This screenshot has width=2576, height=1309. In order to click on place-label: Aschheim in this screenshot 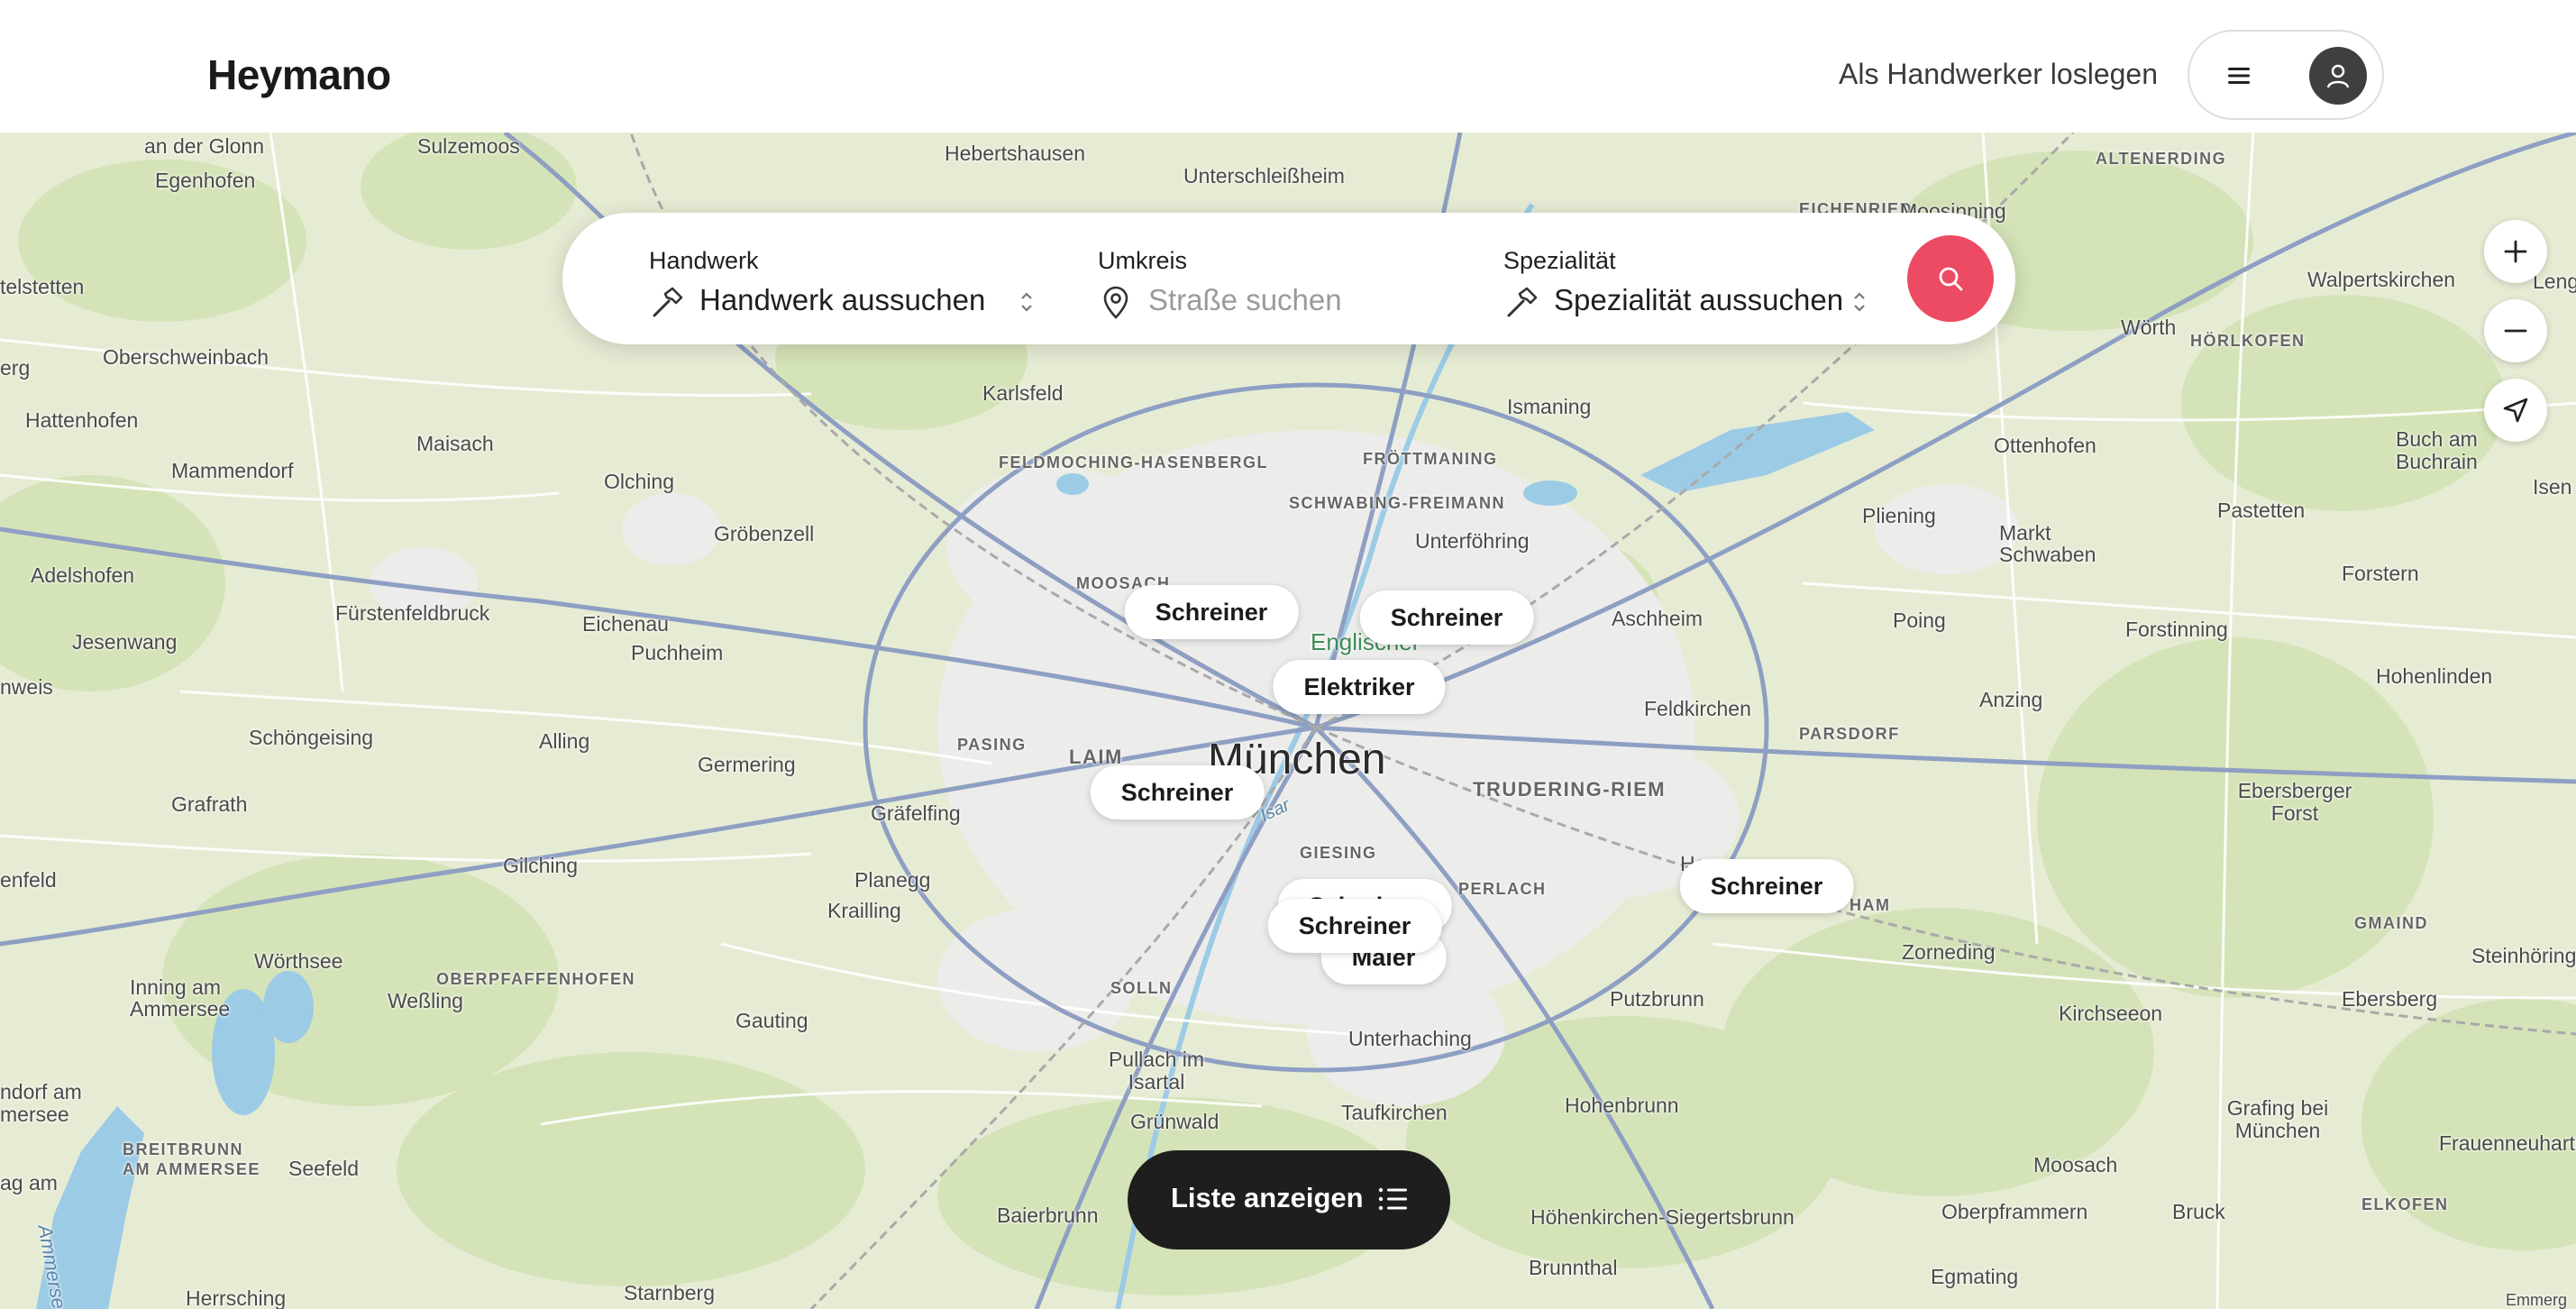, I will do `click(1658, 619)`.